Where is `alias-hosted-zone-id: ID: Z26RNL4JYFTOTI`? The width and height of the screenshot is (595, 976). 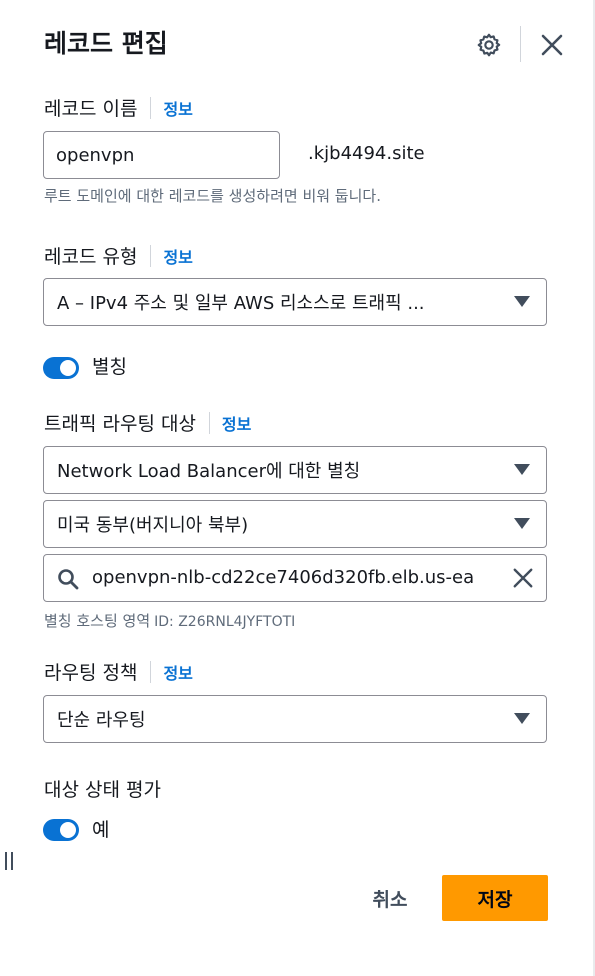
alias-hosted-zone-id: ID: Z26RNL4JYFTOTI is located at coordinates (225, 622).